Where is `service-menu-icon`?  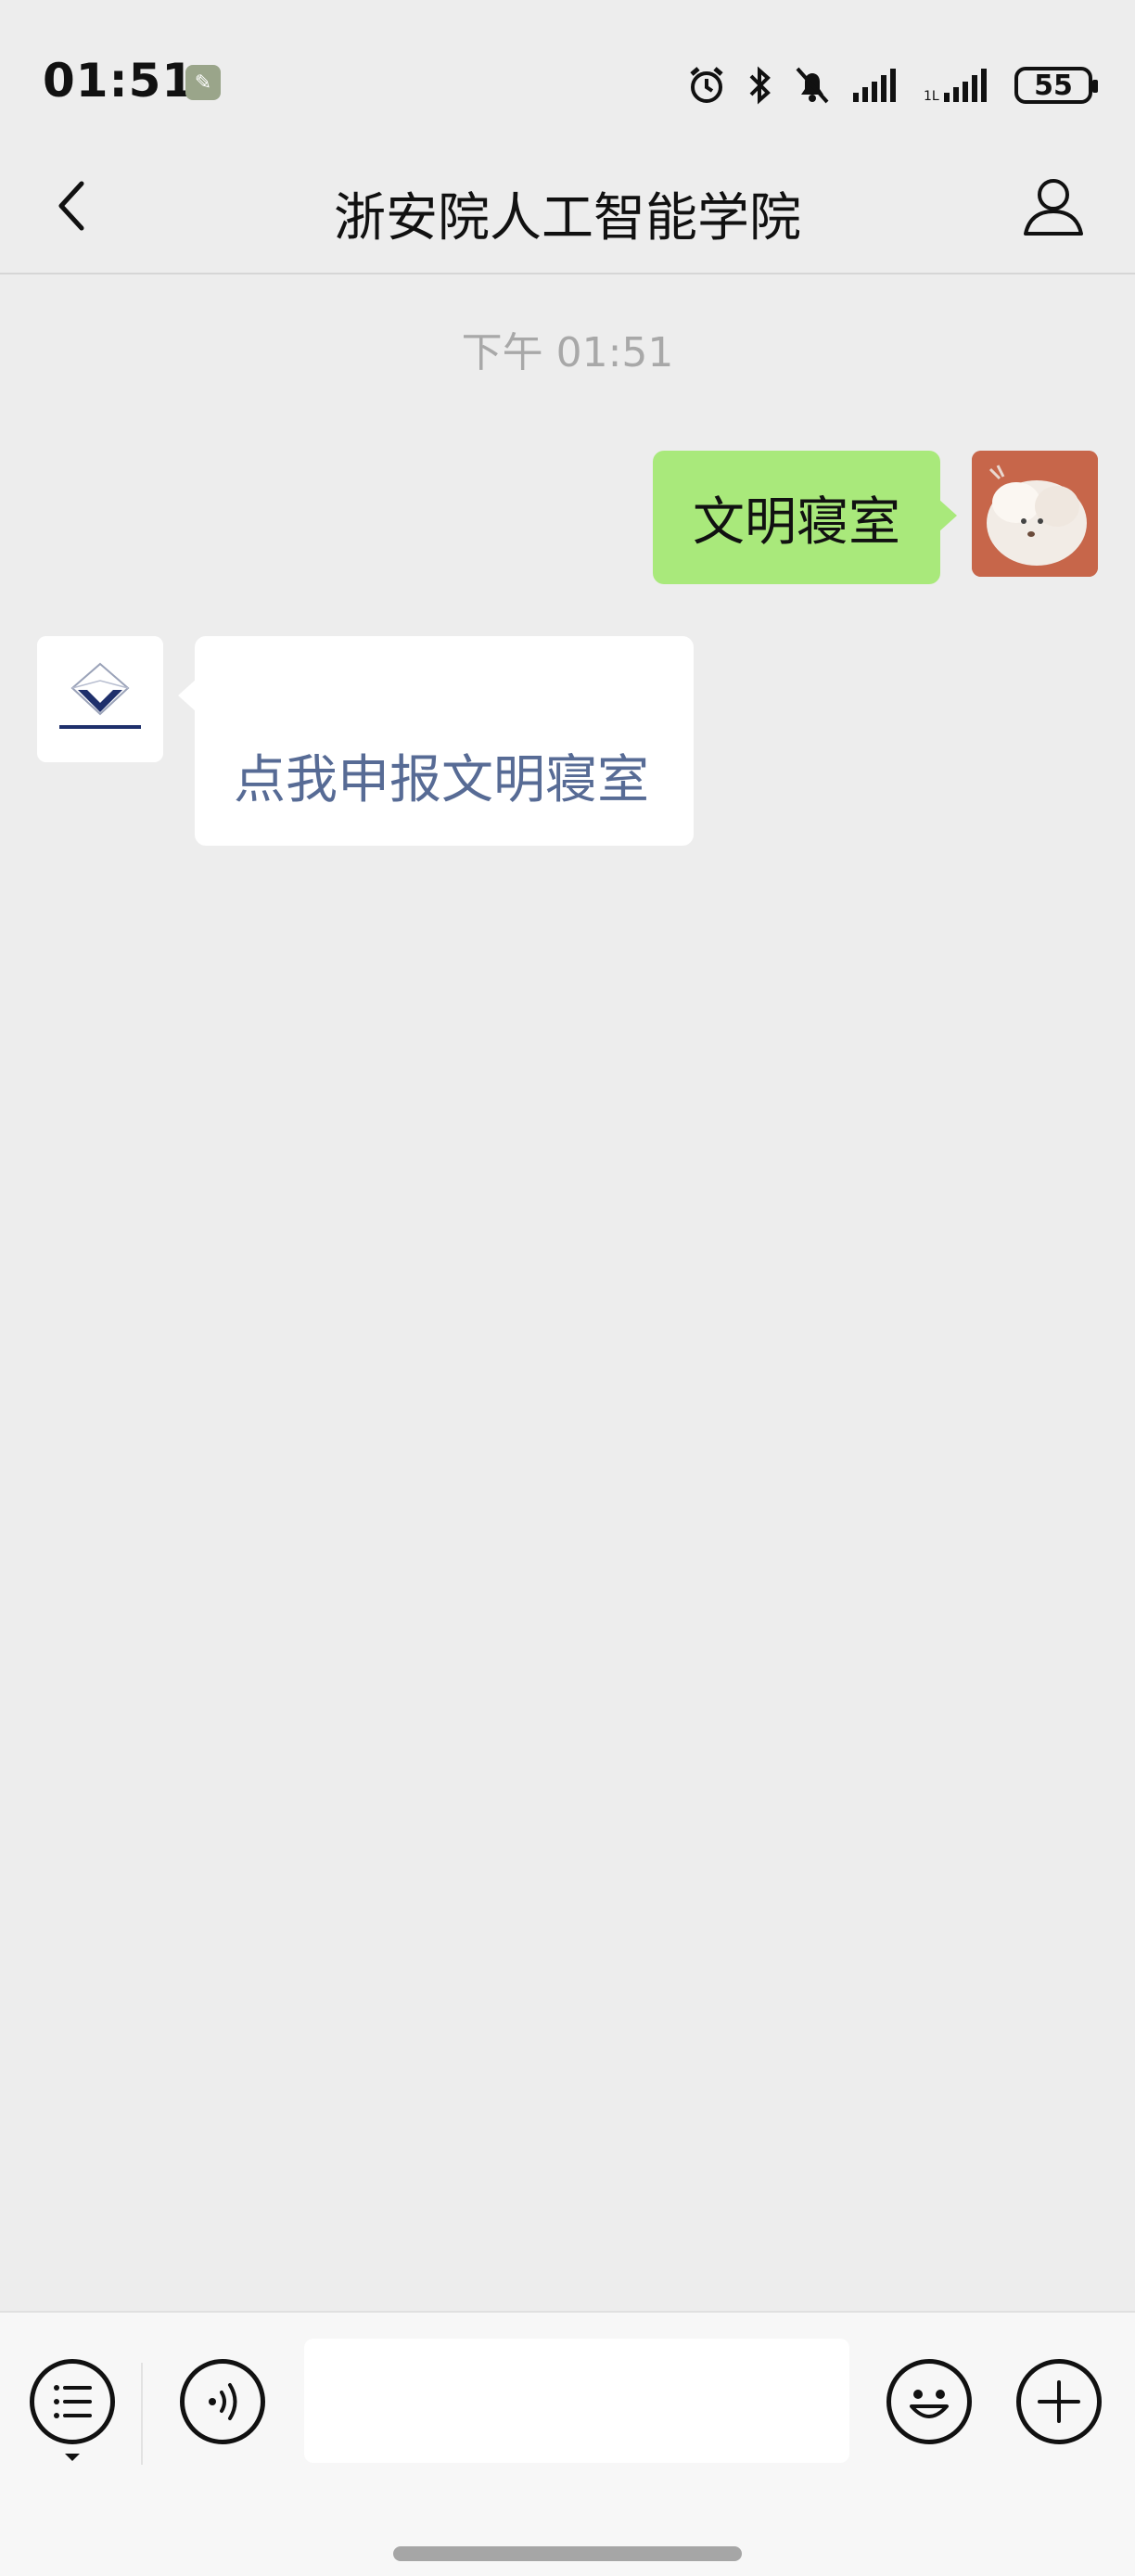 service-menu-icon is located at coordinates (73, 2401).